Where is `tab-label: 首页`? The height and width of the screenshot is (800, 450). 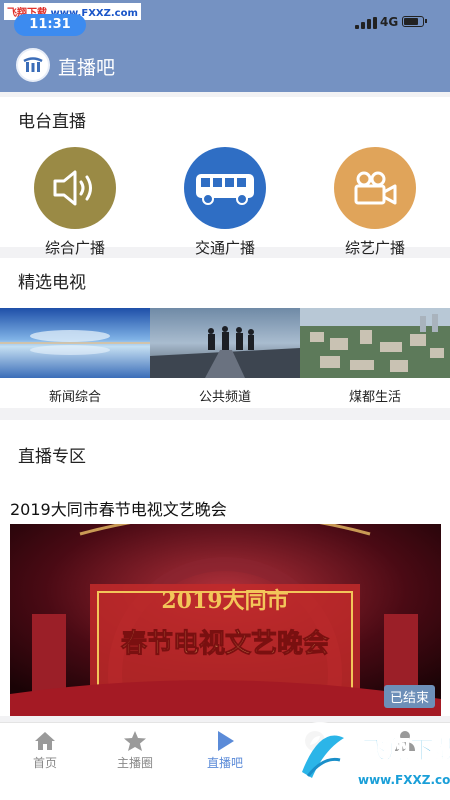 tab-label: 首页 is located at coordinates (44, 763).